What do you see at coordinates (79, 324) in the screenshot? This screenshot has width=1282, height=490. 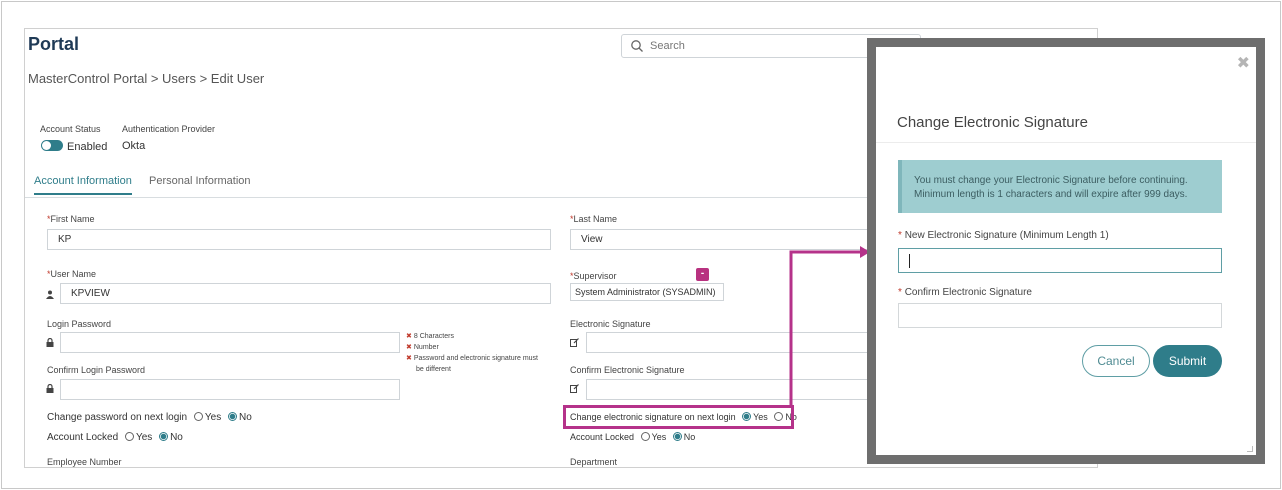 I see `login-password-label: Login Password` at bounding box center [79, 324].